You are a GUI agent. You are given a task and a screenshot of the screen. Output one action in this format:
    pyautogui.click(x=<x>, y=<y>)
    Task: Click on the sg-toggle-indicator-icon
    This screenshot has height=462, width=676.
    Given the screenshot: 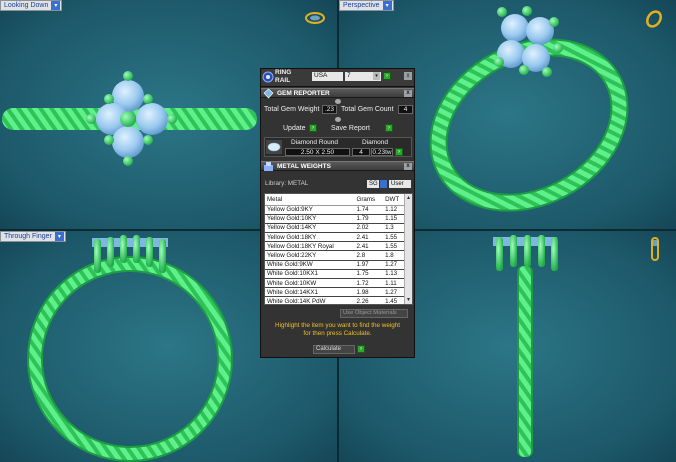 What is the action you would take?
    pyautogui.click(x=383, y=184)
    